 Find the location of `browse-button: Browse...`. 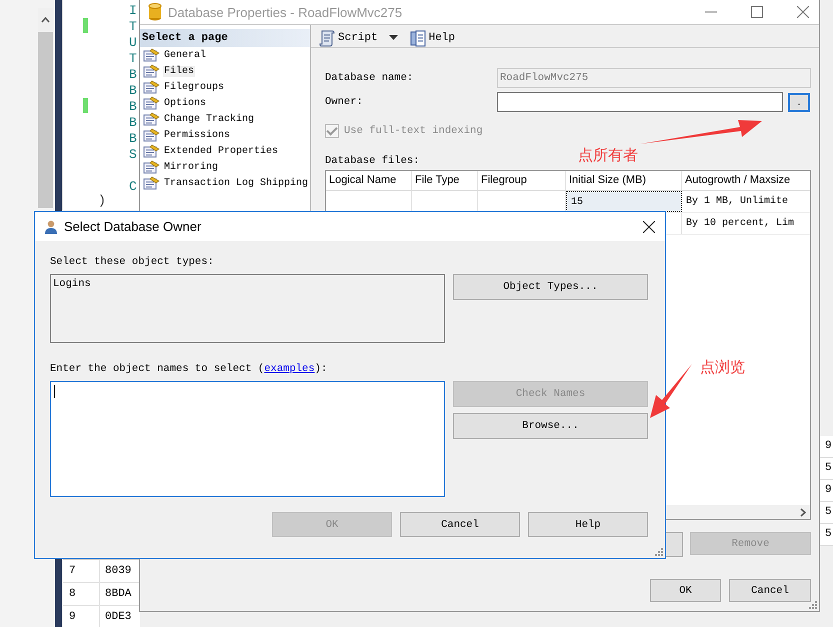

browse-button: Browse... is located at coordinates (550, 426).